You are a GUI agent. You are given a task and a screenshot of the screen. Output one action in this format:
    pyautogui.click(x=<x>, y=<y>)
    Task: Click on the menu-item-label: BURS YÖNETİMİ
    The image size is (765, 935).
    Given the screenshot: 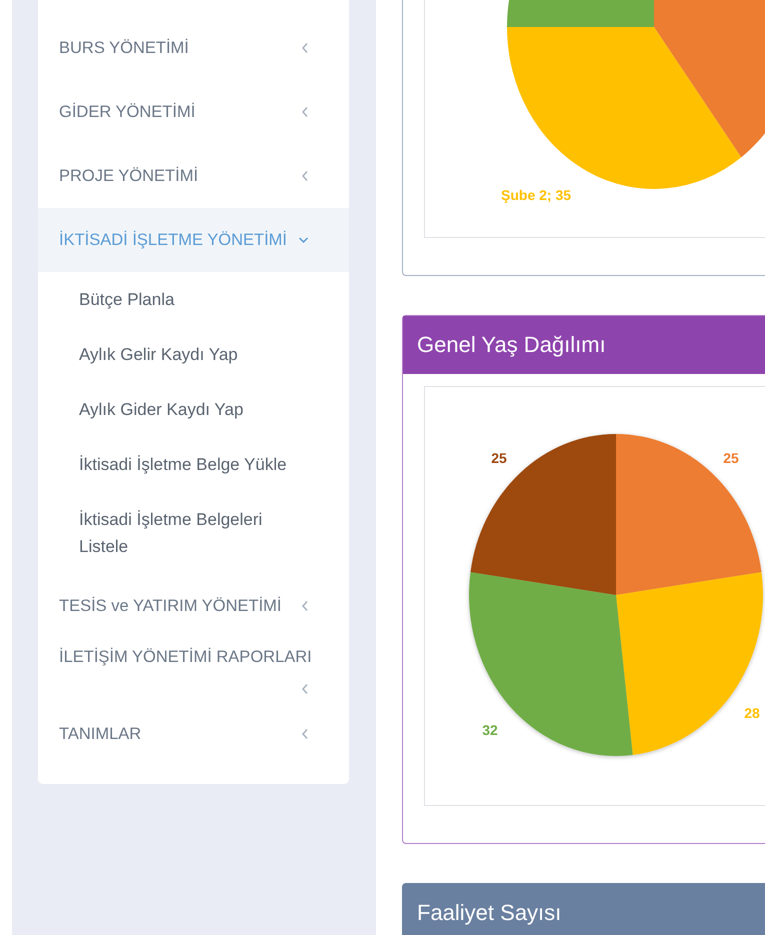 What is the action you would take?
    pyautogui.click(x=124, y=48)
    